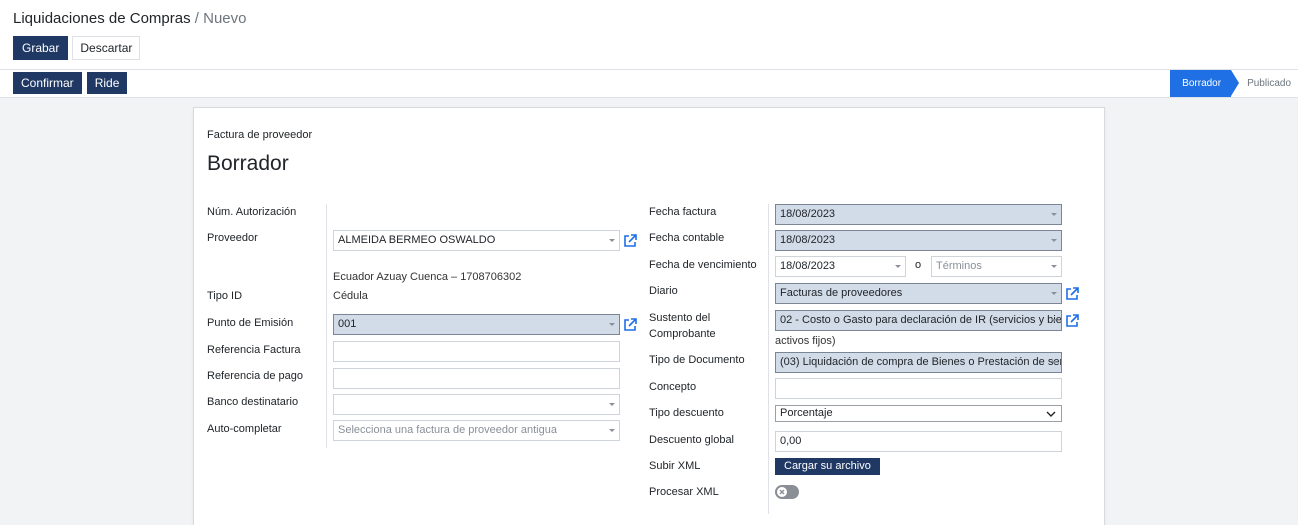  I want to click on process-xml-label: Procesar XML, so click(684, 492).